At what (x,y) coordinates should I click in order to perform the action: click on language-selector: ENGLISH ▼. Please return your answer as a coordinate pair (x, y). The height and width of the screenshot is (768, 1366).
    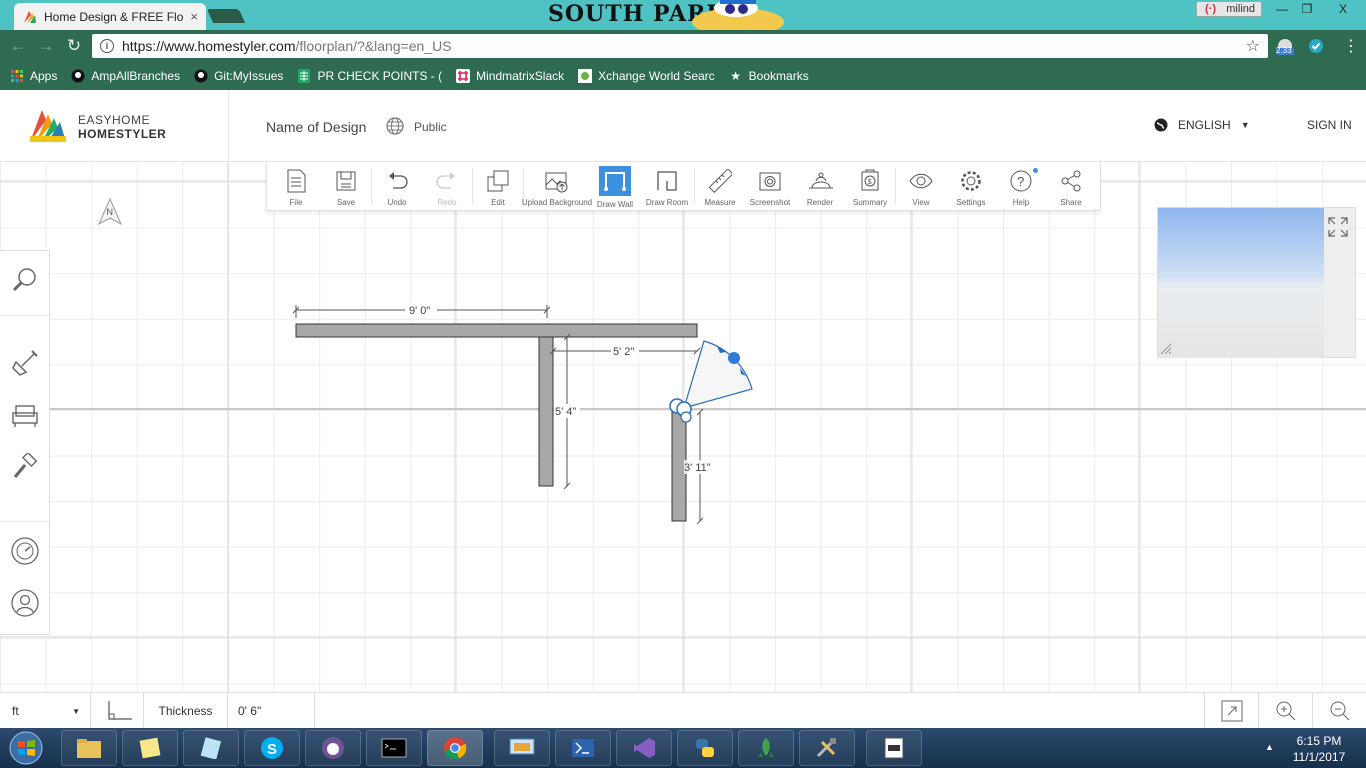
    Looking at the image, I should click on (1202, 125).